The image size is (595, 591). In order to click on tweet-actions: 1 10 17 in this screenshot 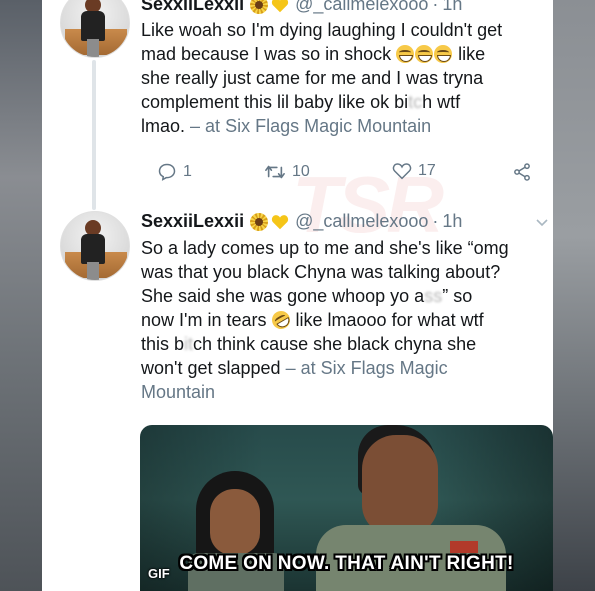, I will do `click(347, 173)`.